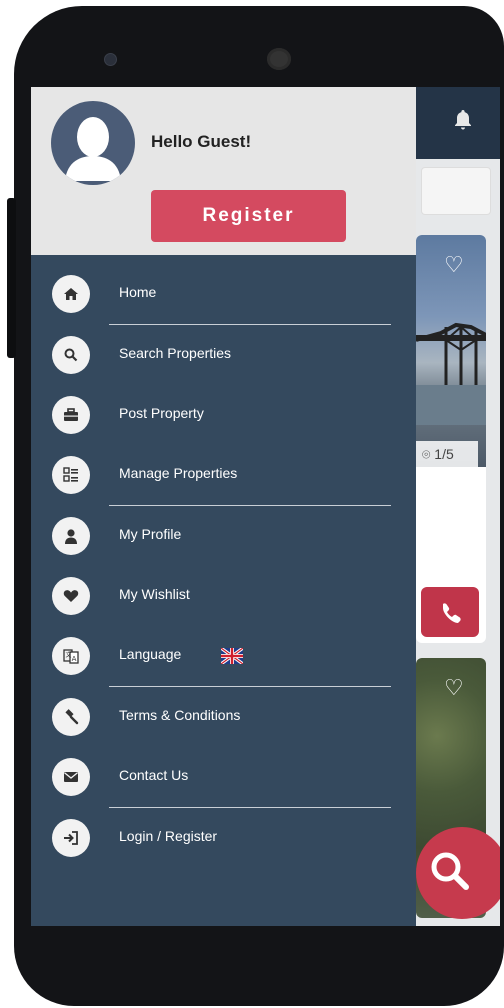 This screenshot has height=1008, width=504. Describe the element at coordinates (71, 294) in the screenshot. I see `home-icon` at that location.